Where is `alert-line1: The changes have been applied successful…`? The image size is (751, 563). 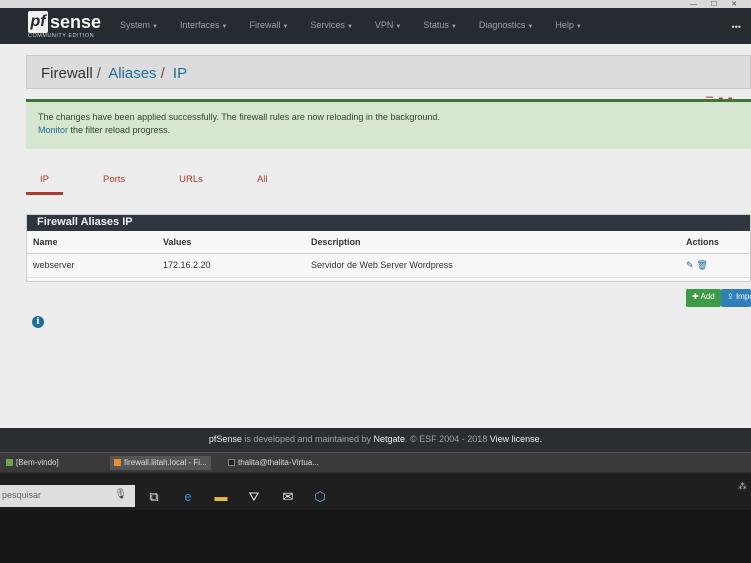
alert-line1: The changes have been applied successful… is located at coordinates (239, 117).